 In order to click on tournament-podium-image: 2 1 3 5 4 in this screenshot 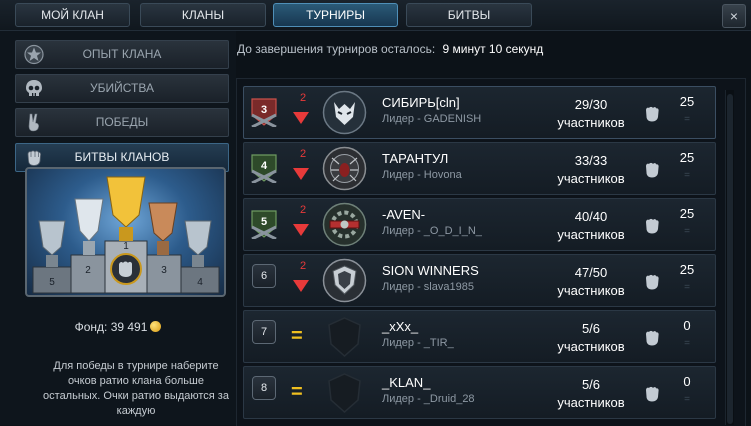, I will do `click(125, 232)`.